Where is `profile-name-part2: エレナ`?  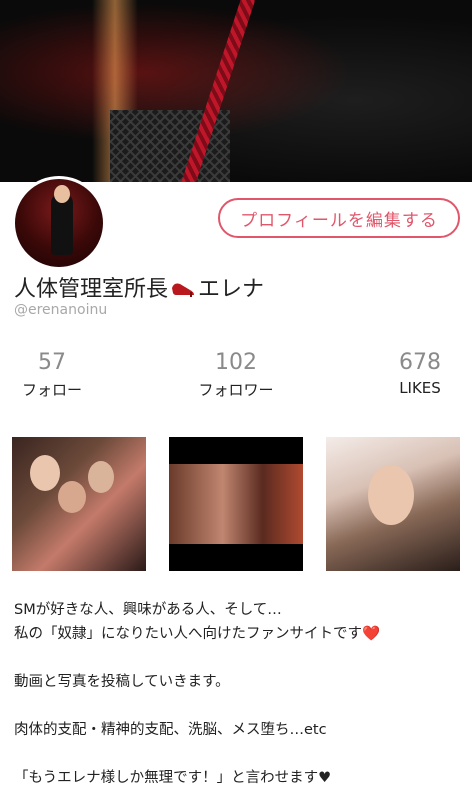 profile-name-part2: エレナ is located at coordinates (231, 289).